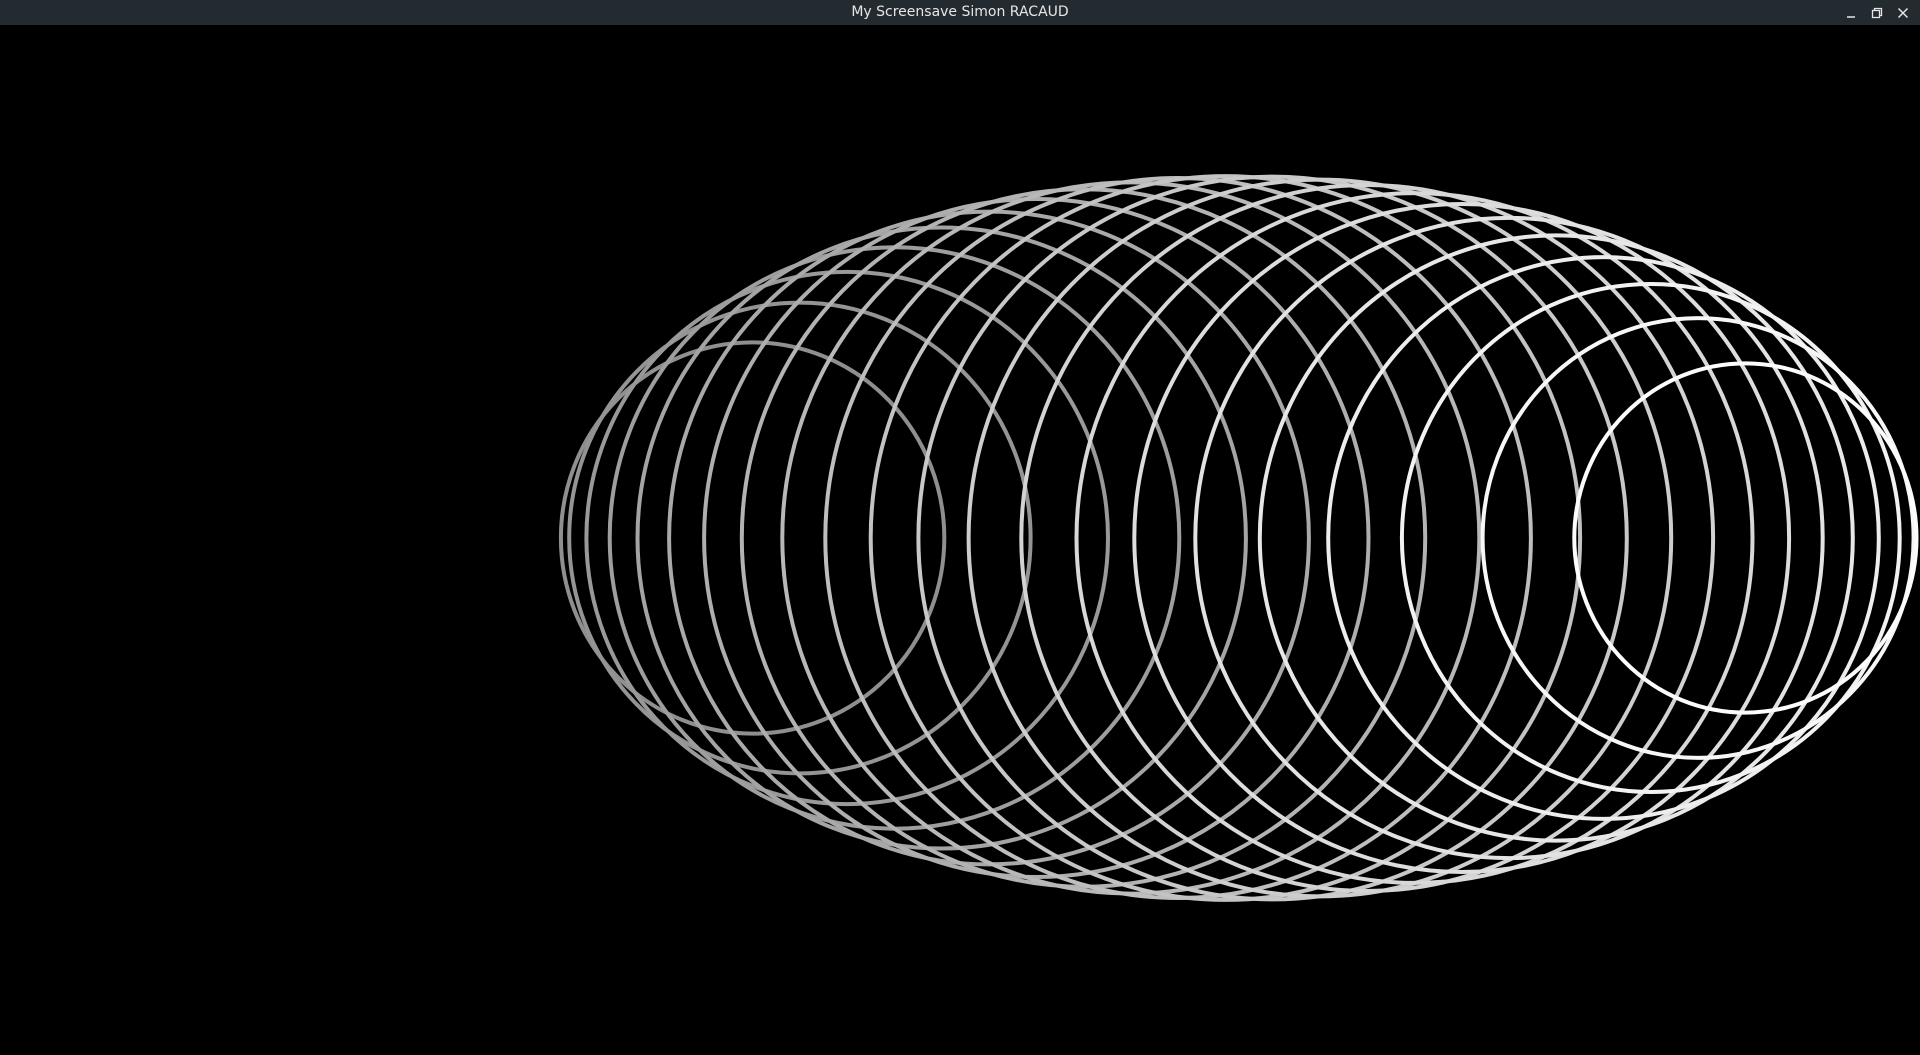 This screenshot has width=1920, height=1055. I want to click on restore-icon, so click(1877, 12).